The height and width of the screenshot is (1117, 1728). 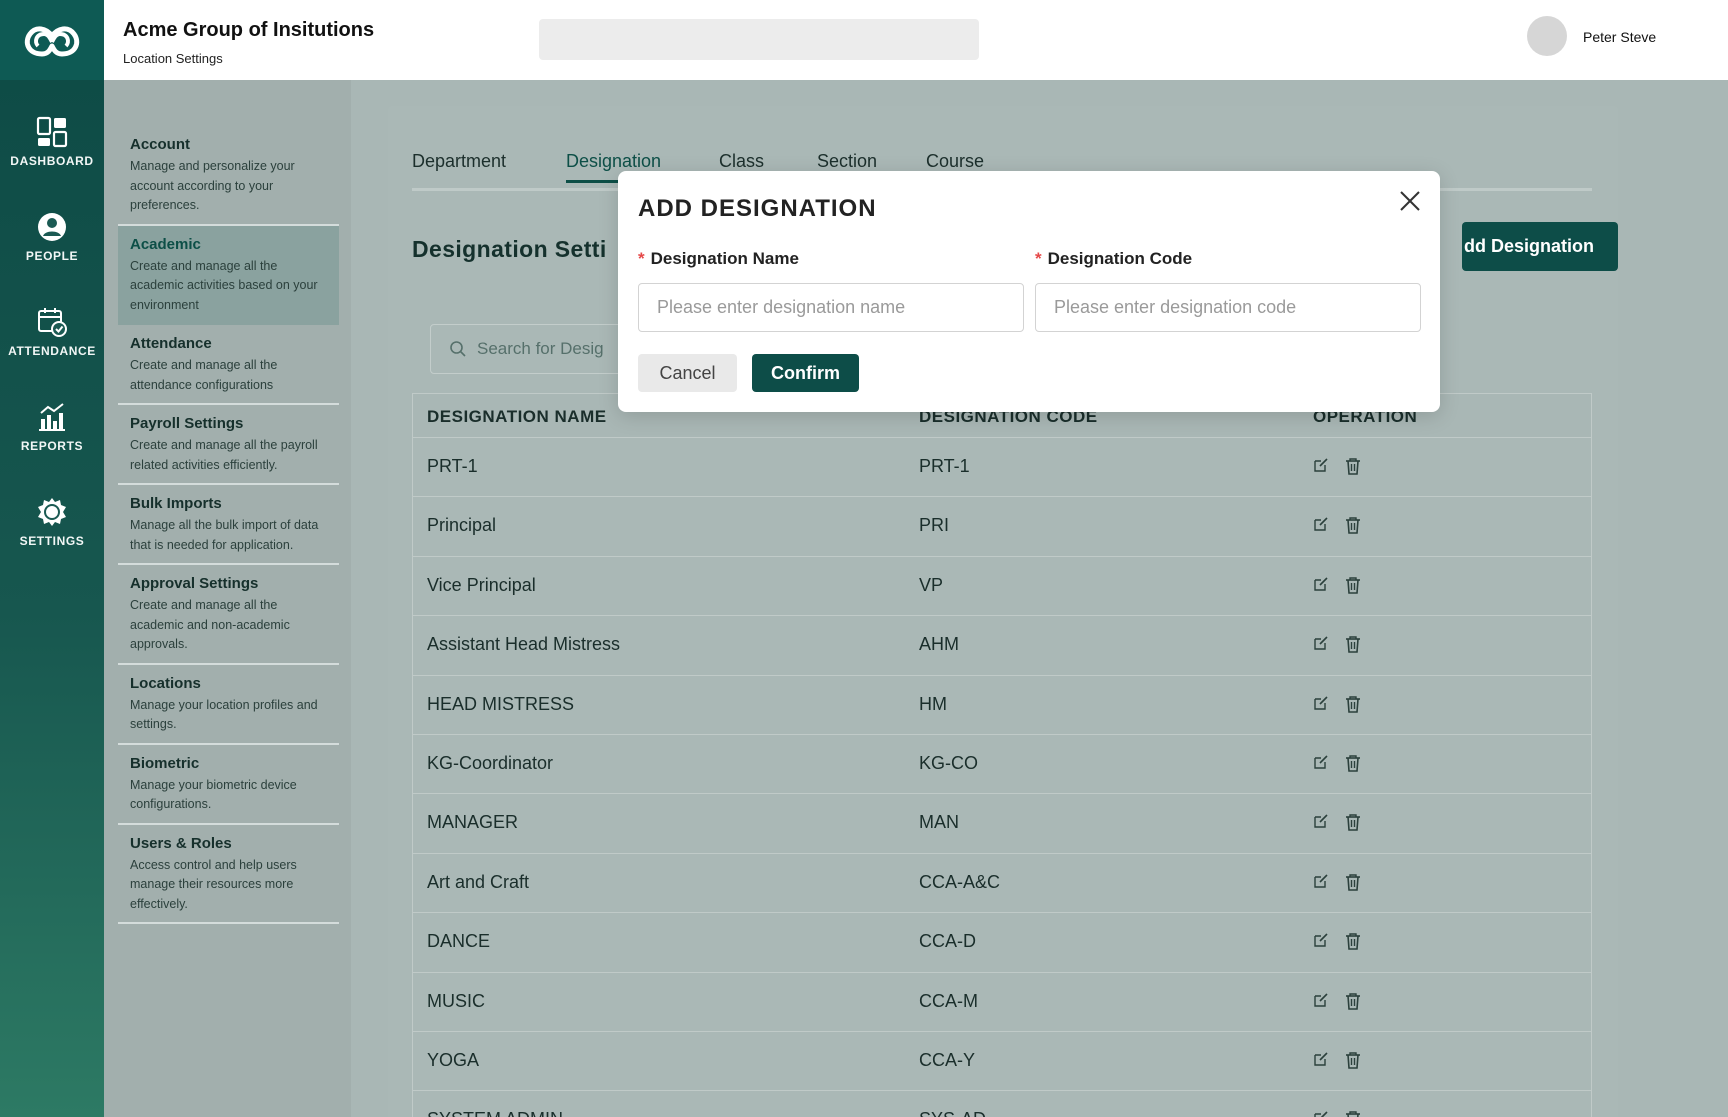 I want to click on header-search-bar, so click(x=759, y=39).